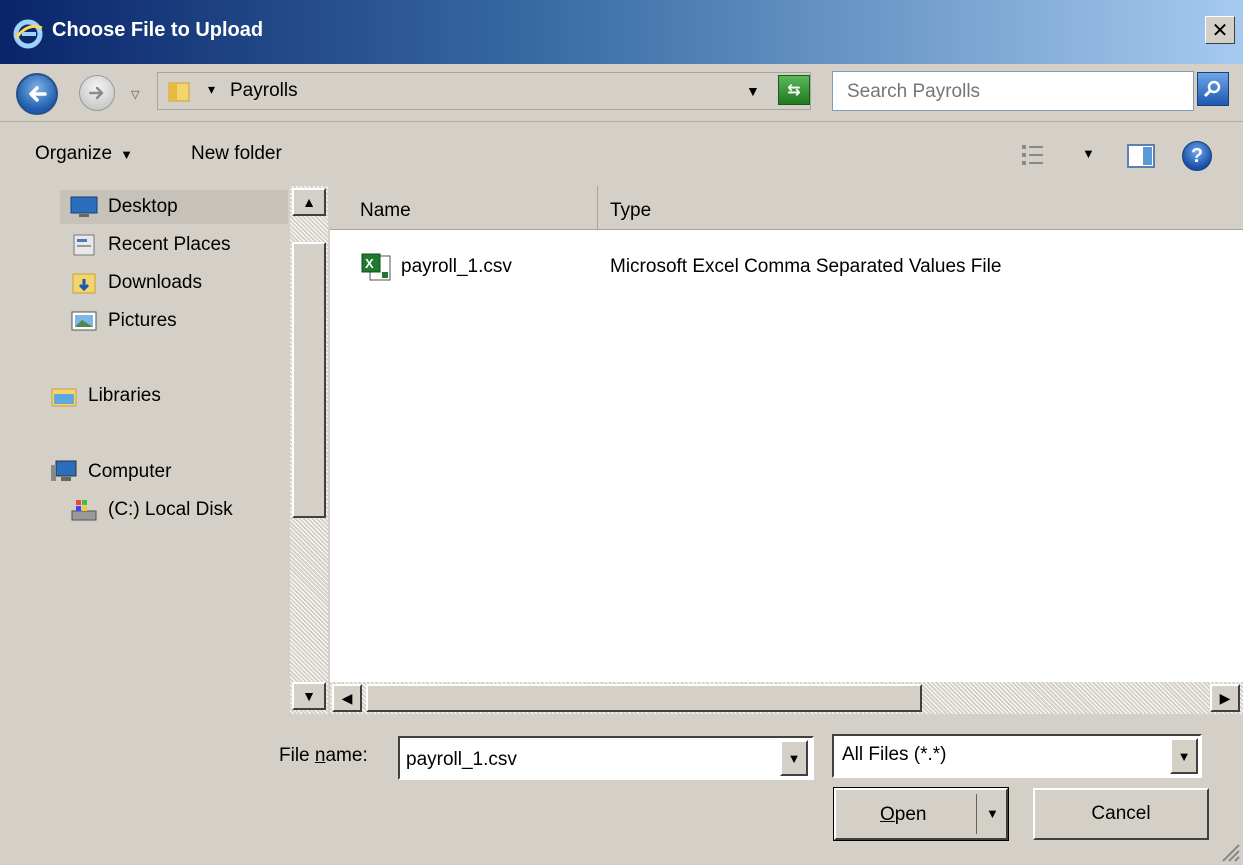 This screenshot has height=865, width=1243. What do you see at coordinates (64, 472) in the screenshot?
I see `computer-icon` at bounding box center [64, 472].